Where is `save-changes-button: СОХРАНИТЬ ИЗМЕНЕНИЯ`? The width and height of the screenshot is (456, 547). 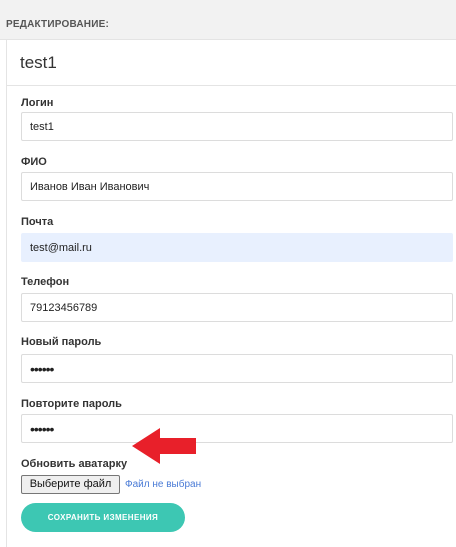 save-changes-button: СОХРАНИТЬ ИЗМЕНЕНИЯ is located at coordinates (103, 517).